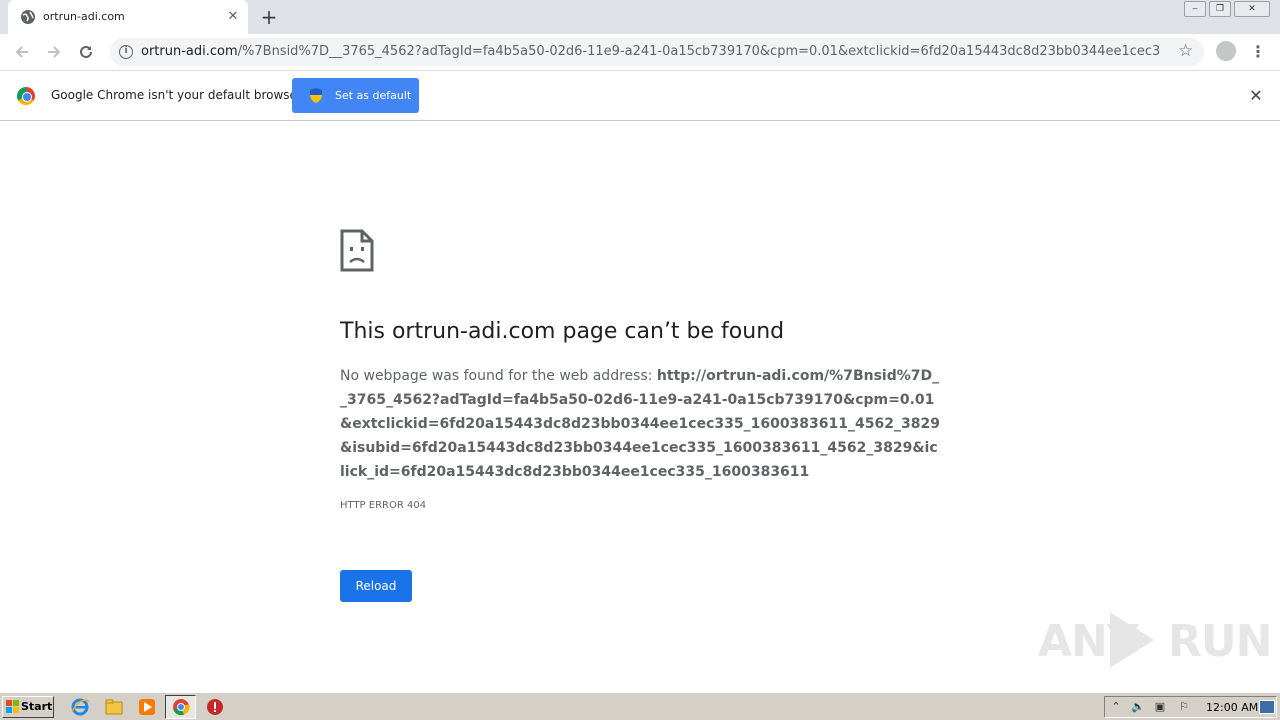  I want to click on infobar-close-icon: ✕, so click(1256, 96).